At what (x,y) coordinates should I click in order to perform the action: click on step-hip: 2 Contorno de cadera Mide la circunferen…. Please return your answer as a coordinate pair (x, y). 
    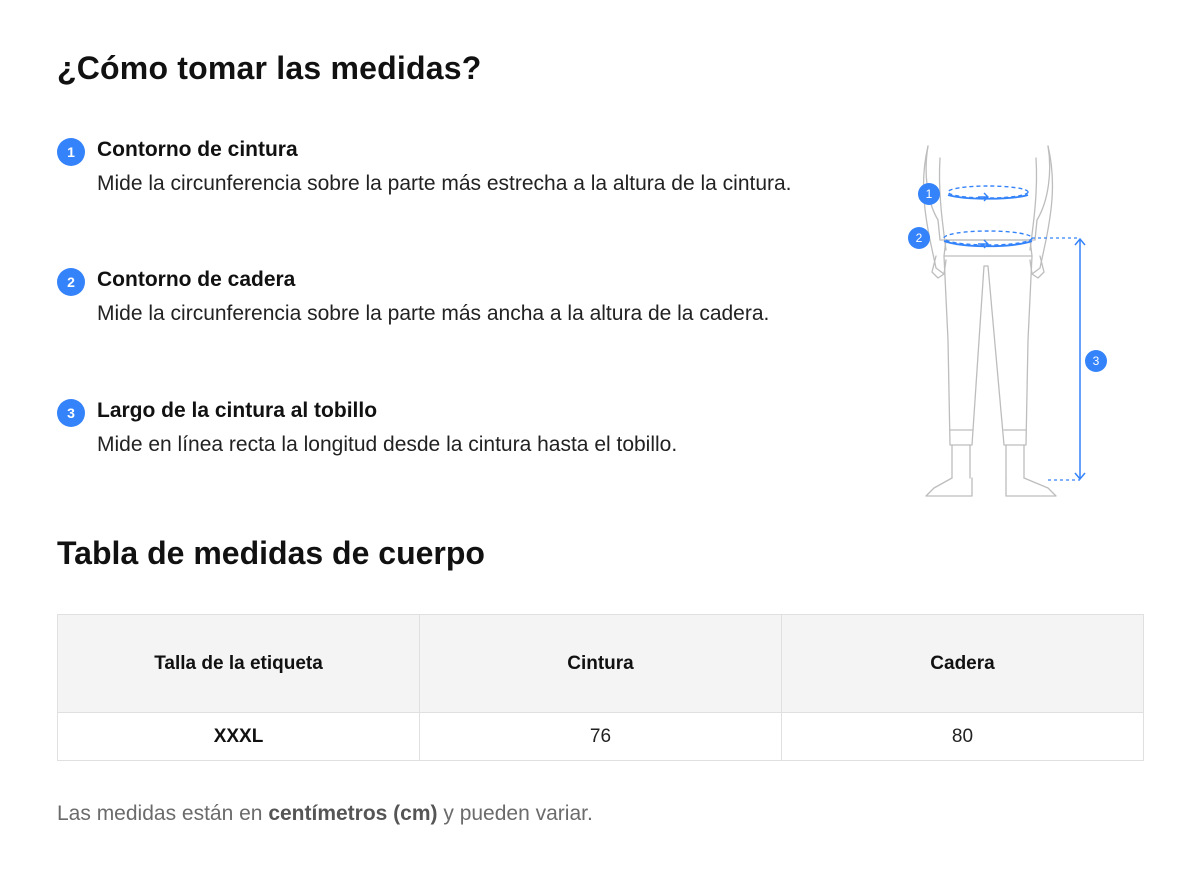
    Looking at the image, I should click on (447, 296).